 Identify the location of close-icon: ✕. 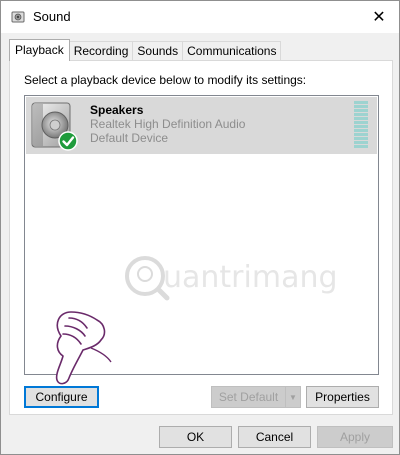
(379, 17).